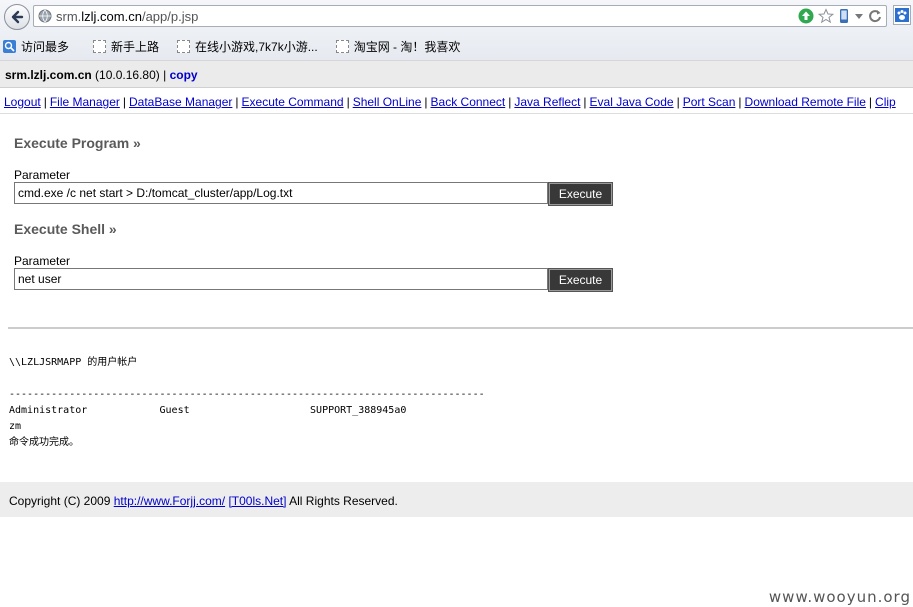 The image size is (913, 607). What do you see at coordinates (343, 501) in the screenshot?
I see `rights-text: All Rights Reserved.` at bounding box center [343, 501].